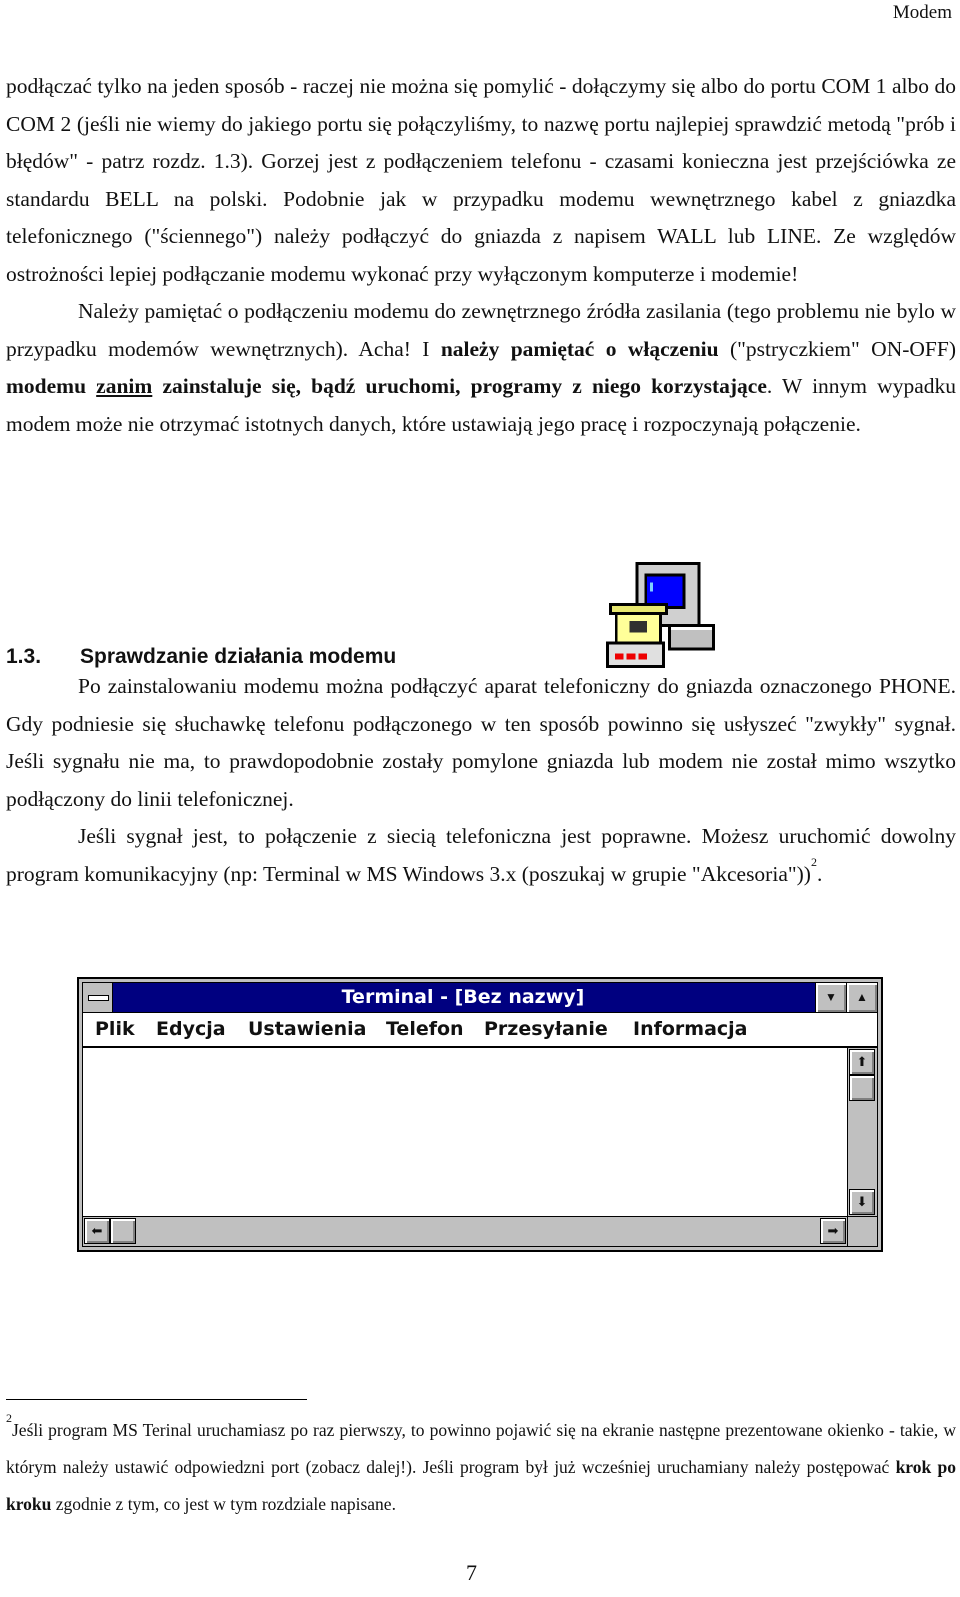 The image size is (960, 1597). What do you see at coordinates (465, 1132) in the screenshot?
I see `terminal-content-area` at bounding box center [465, 1132].